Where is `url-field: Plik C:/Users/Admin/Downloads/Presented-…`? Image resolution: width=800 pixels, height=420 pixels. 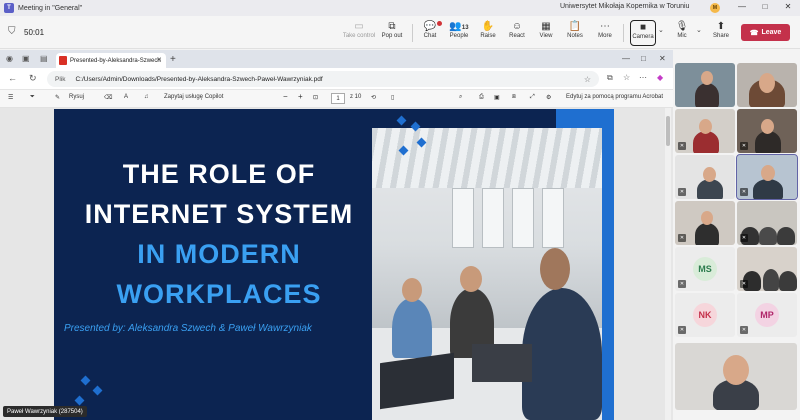 url-field: Plik C:/Users/Admin/Downloads/Presented-… is located at coordinates (323, 79).